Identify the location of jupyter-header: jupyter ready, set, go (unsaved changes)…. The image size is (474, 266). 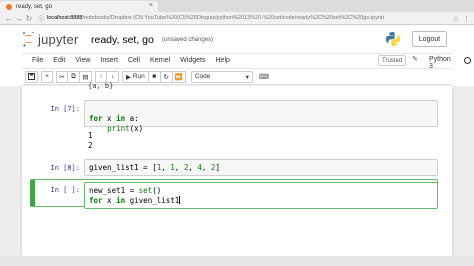
(237, 39).